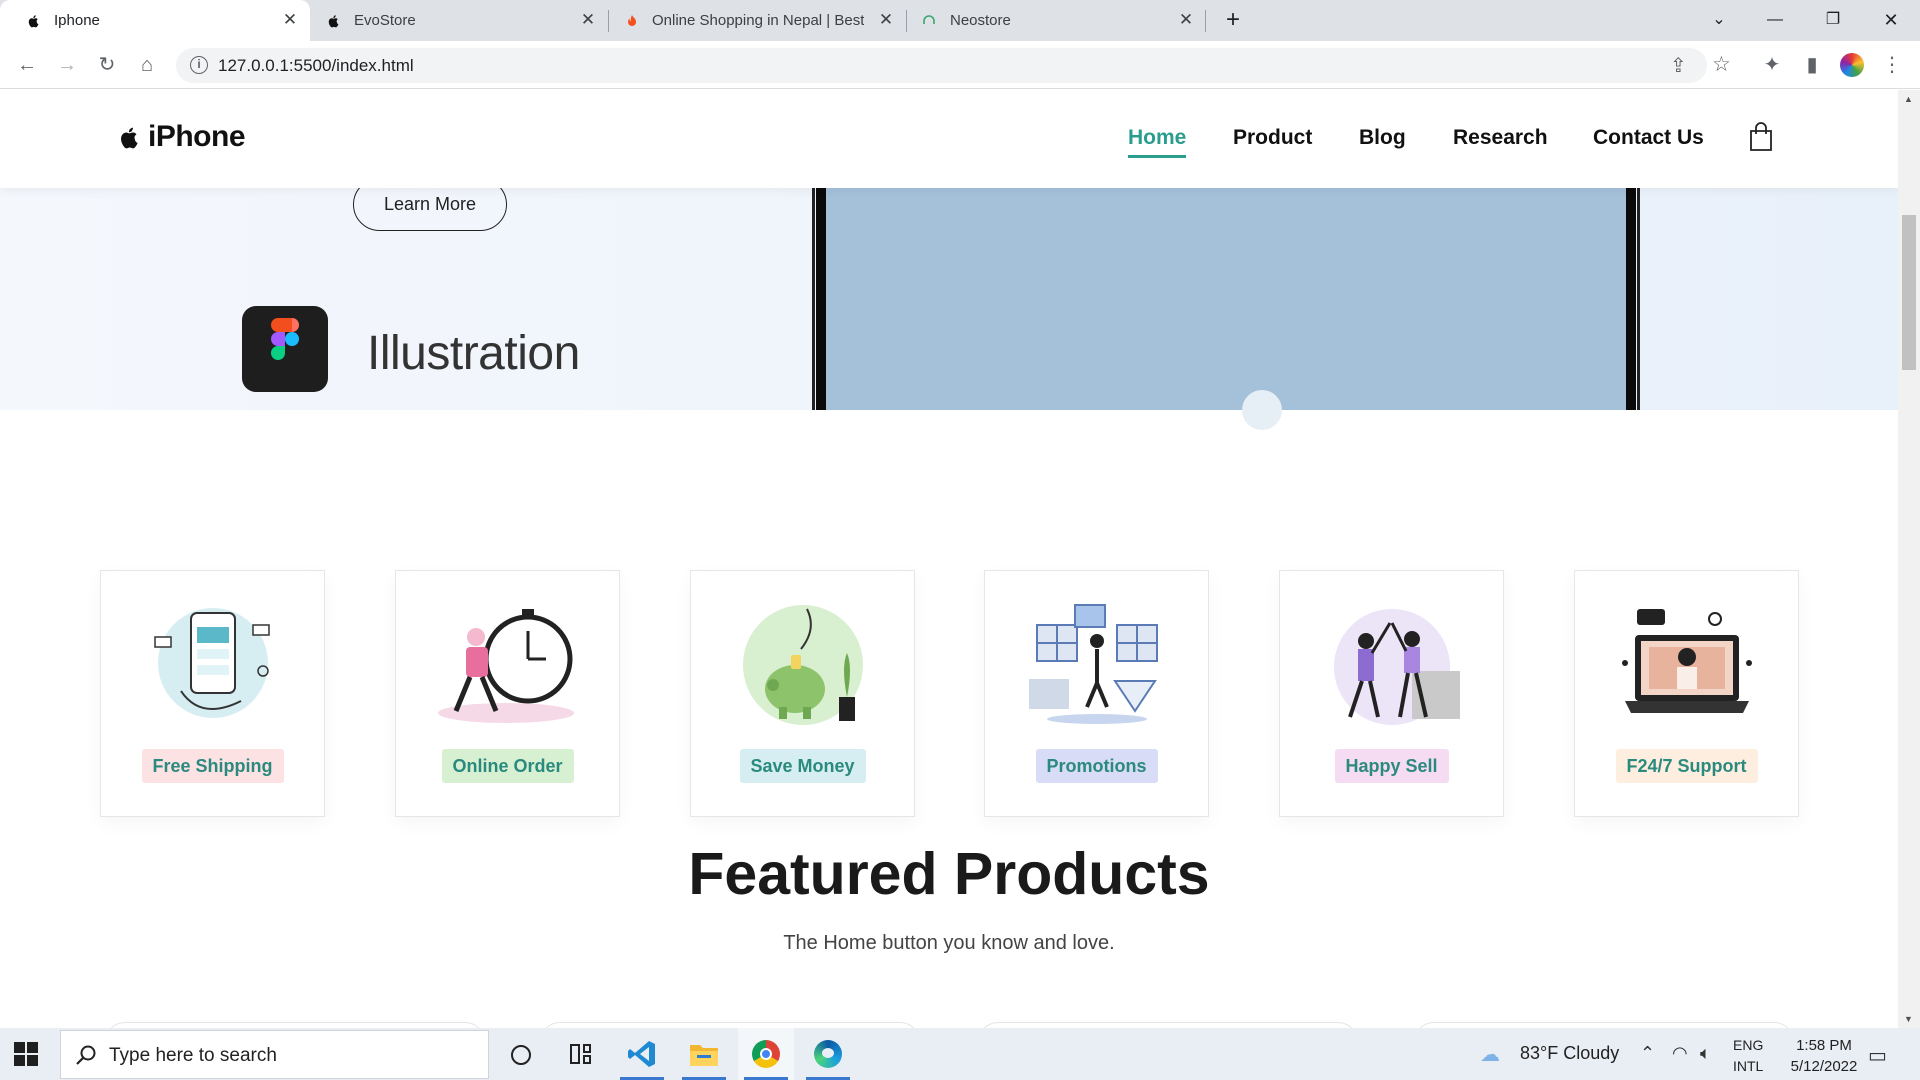 This screenshot has height=1080, width=1920. What do you see at coordinates (1833, 20) in the screenshot?
I see `restore-button: ❐` at bounding box center [1833, 20].